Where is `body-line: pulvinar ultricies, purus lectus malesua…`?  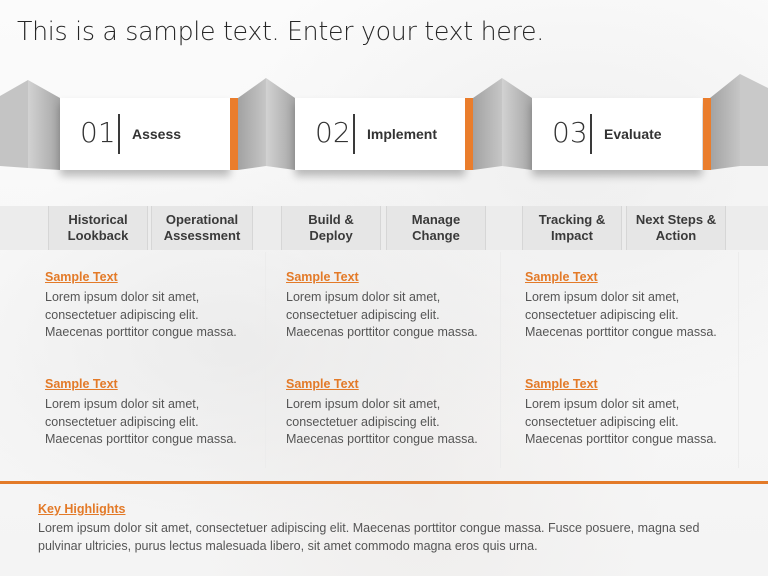 body-line: pulvinar ultricies, purus lectus malesua… is located at coordinates (288, 545).